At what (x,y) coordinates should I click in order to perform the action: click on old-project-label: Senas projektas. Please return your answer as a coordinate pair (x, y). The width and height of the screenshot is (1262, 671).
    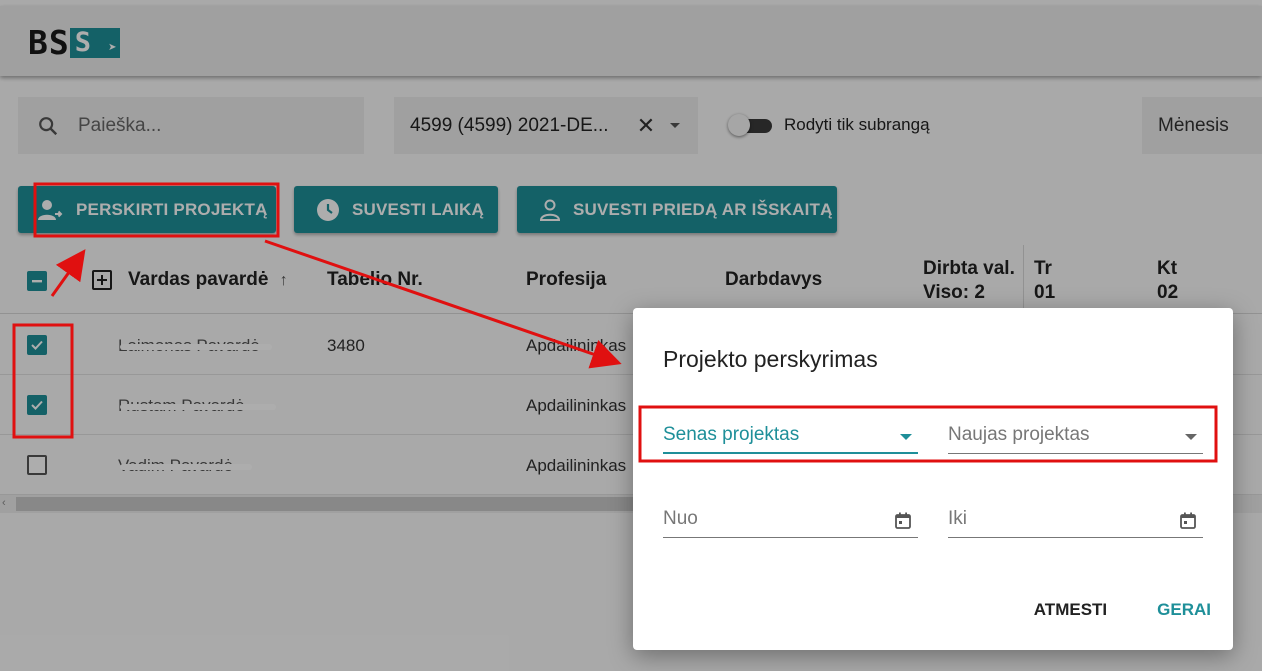
    Looking at the image, I should click on (731, 434).